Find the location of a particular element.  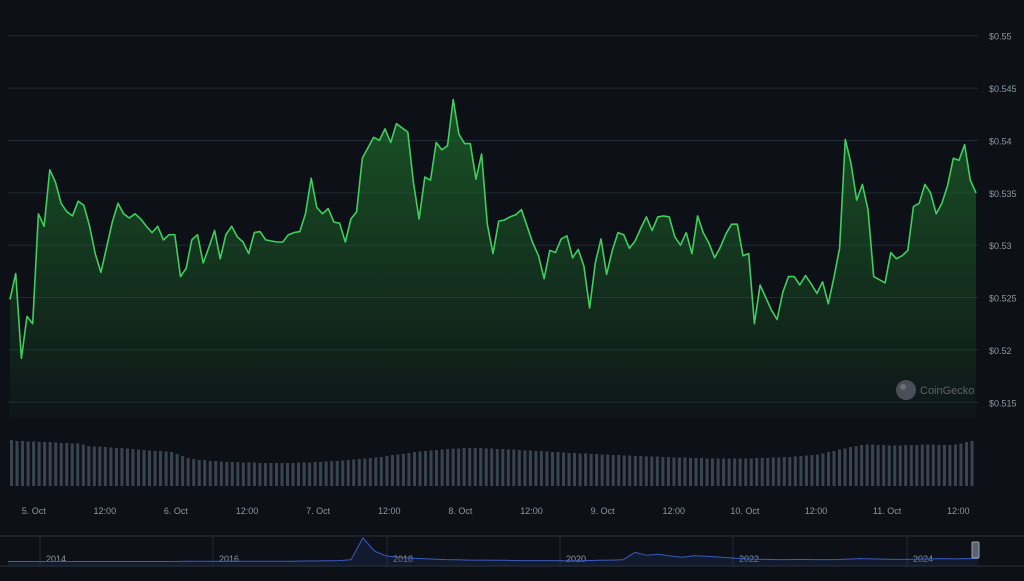

x-tick-label: 6. Oct is located at coordinates (176, 511).